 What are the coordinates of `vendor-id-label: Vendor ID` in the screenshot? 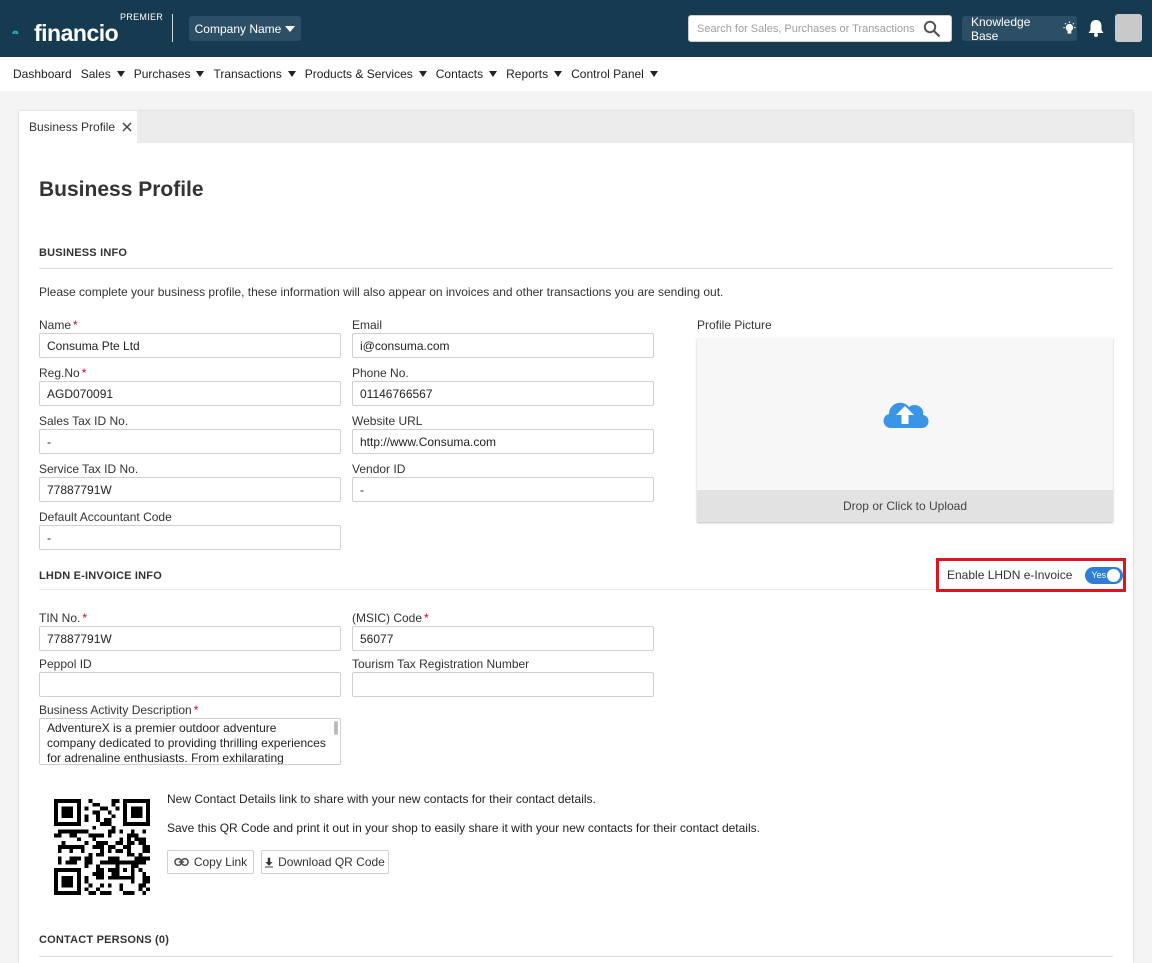 It's located at (379, 469).